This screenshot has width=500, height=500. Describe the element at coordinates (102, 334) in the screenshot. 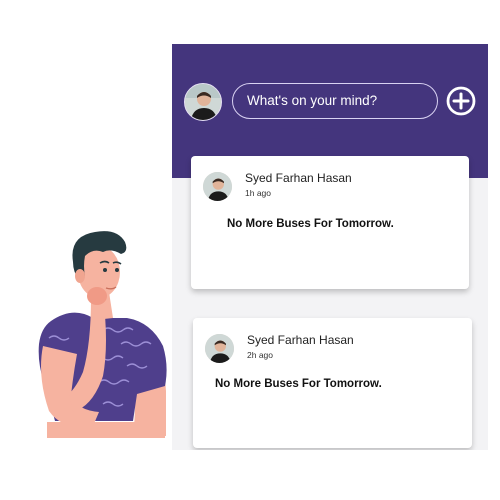

I see `thinking-man-illustration` at that location.